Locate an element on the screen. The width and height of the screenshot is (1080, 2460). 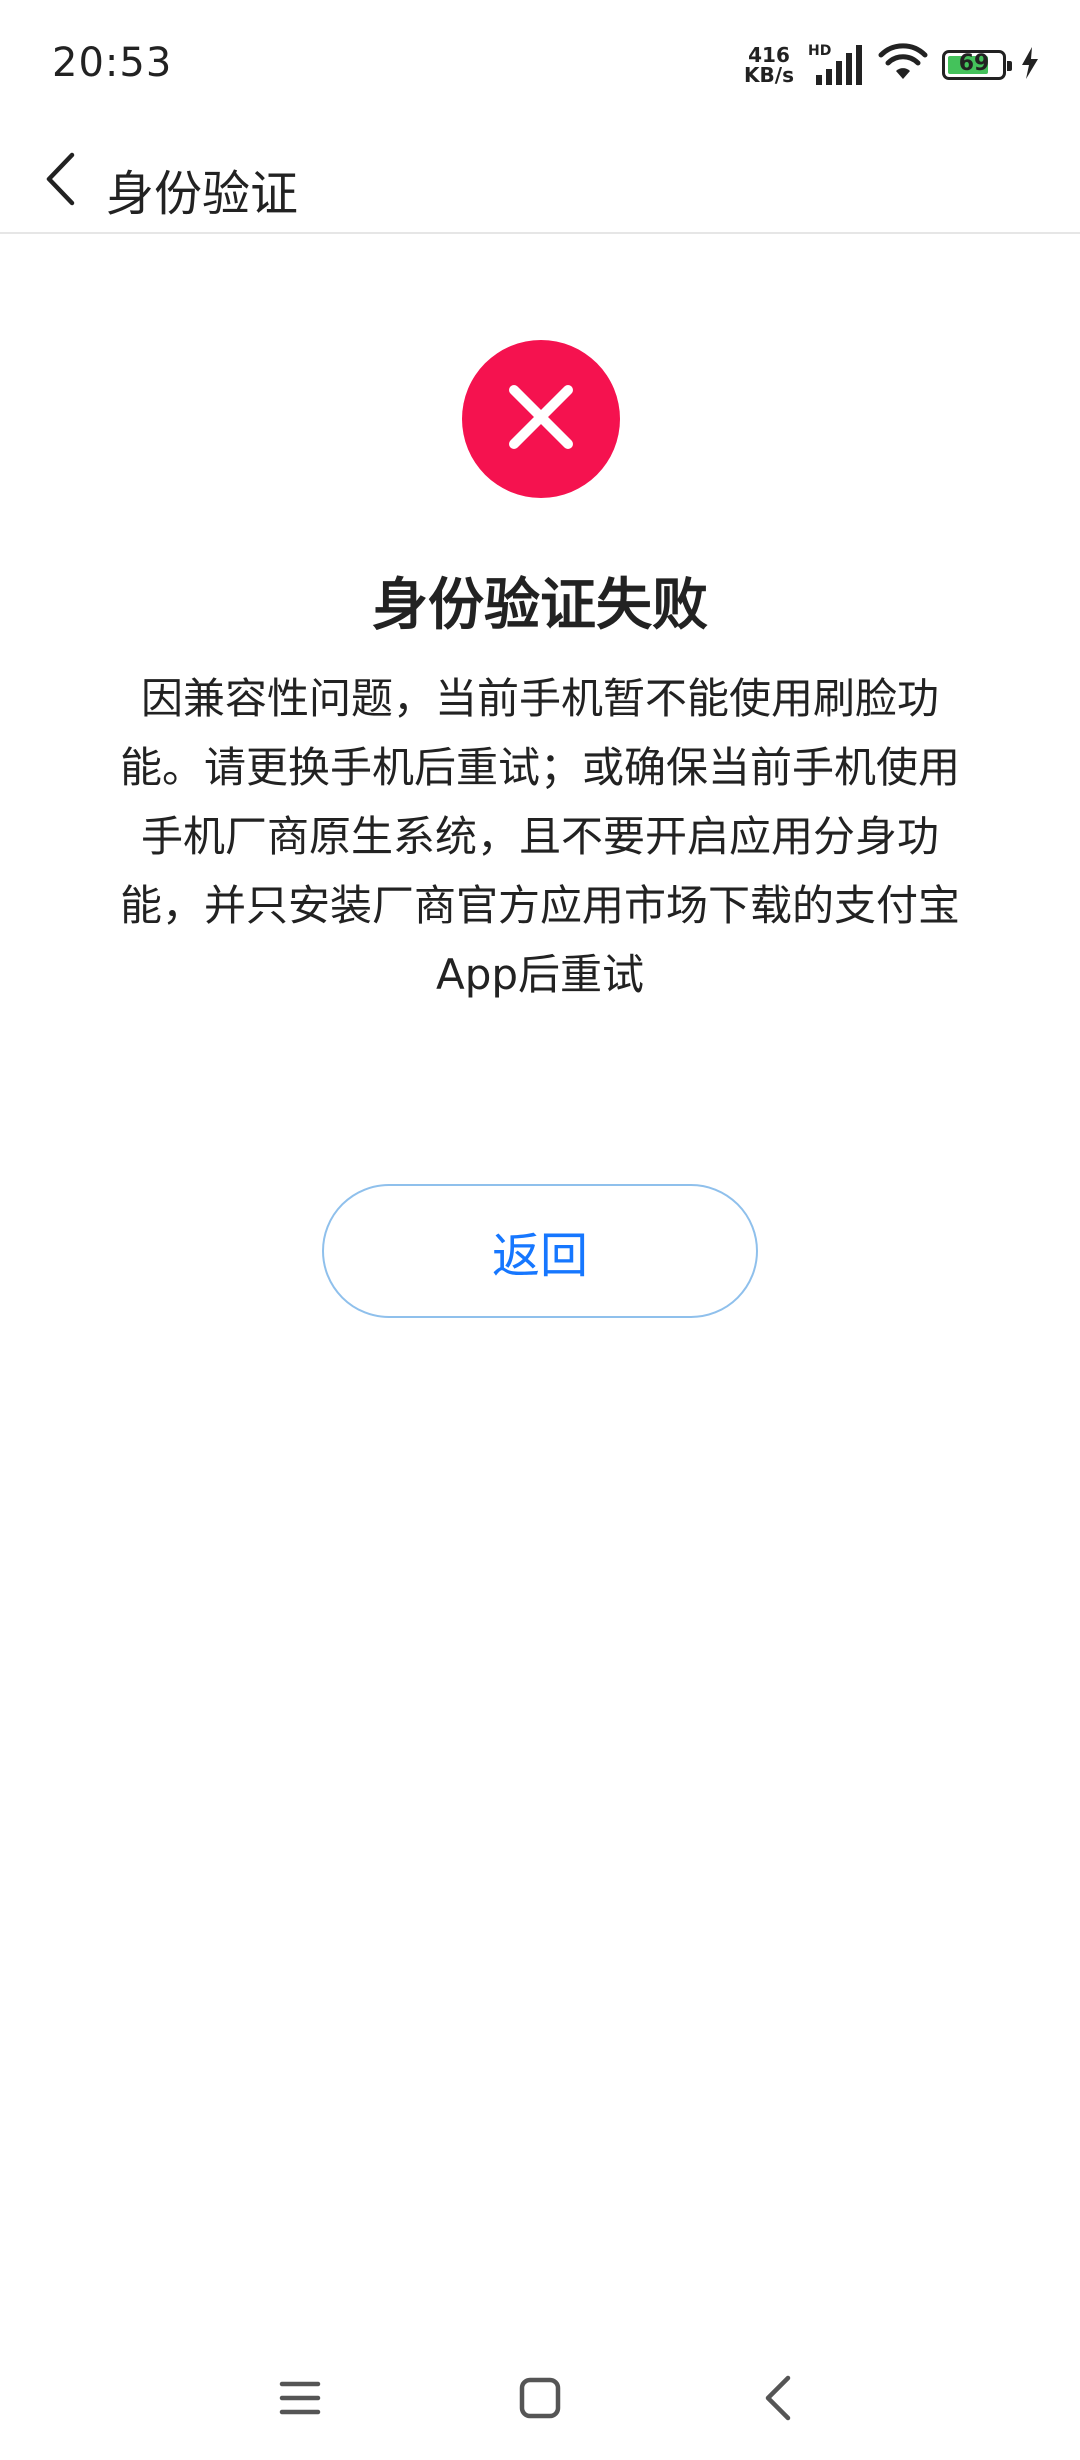
hd-label: HD is located at coordinates (820, 51).